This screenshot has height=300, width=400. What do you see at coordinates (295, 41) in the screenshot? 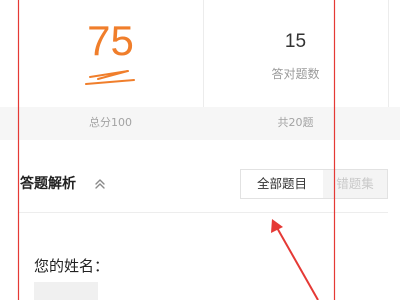
I see `correct-count-value: 15` at bounding box center [295, 41].